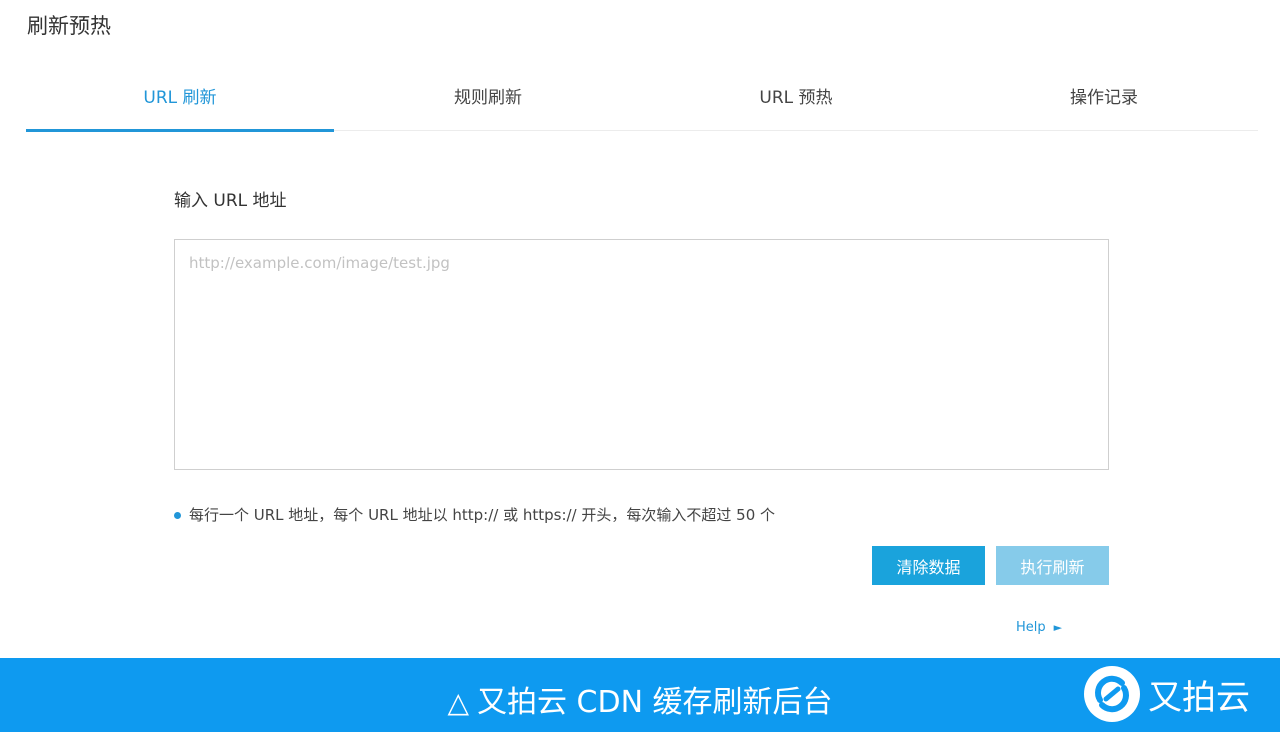 The image size is (1280, 732). I want to click on page-title: 刷新预热, so click(69, 26).